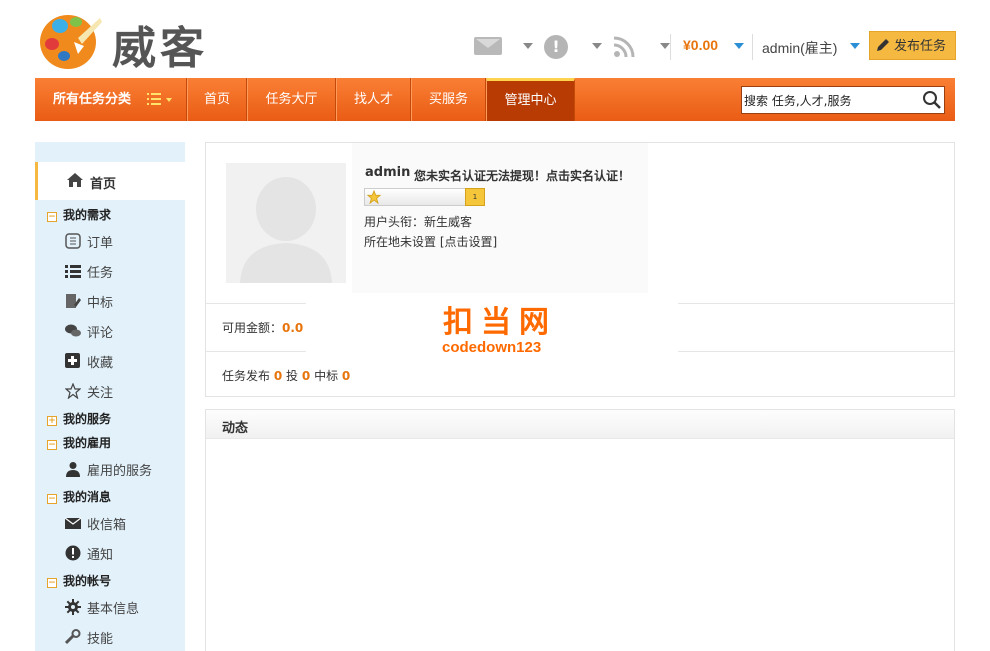  I want to click on category-label: 所有任务分类, so click(92, 99).